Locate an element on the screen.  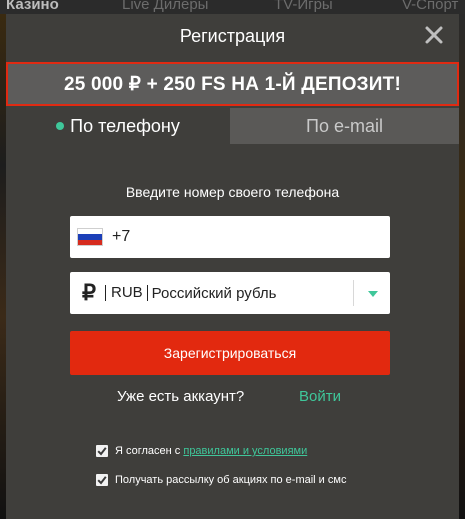
tab-by-phone: По телефону is located at coordinates (118, 126).